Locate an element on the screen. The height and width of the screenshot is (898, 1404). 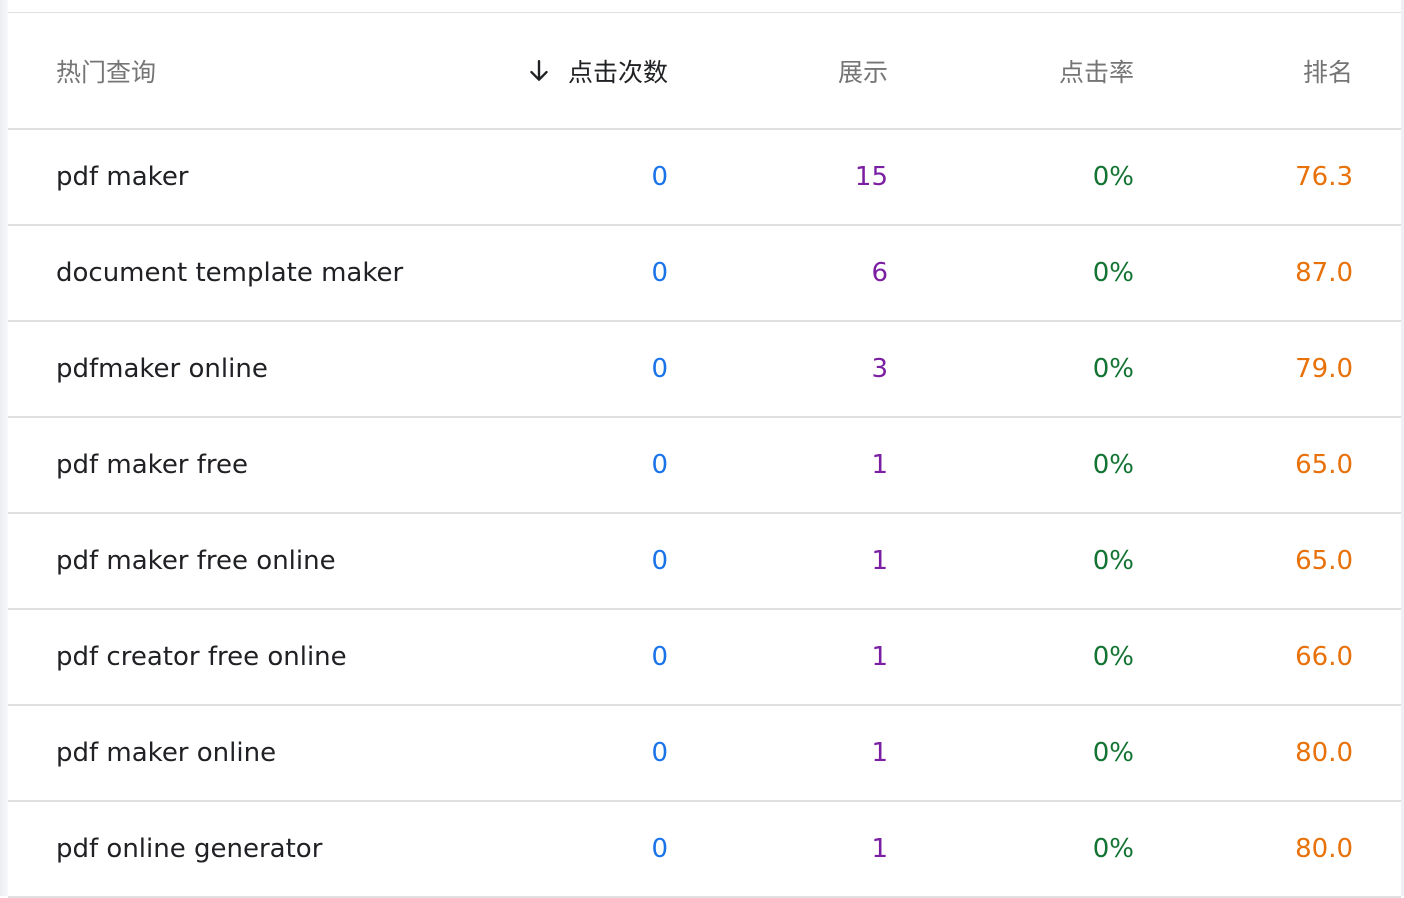
query-cell: pdf creator free online is located at coordinates (201, 657).